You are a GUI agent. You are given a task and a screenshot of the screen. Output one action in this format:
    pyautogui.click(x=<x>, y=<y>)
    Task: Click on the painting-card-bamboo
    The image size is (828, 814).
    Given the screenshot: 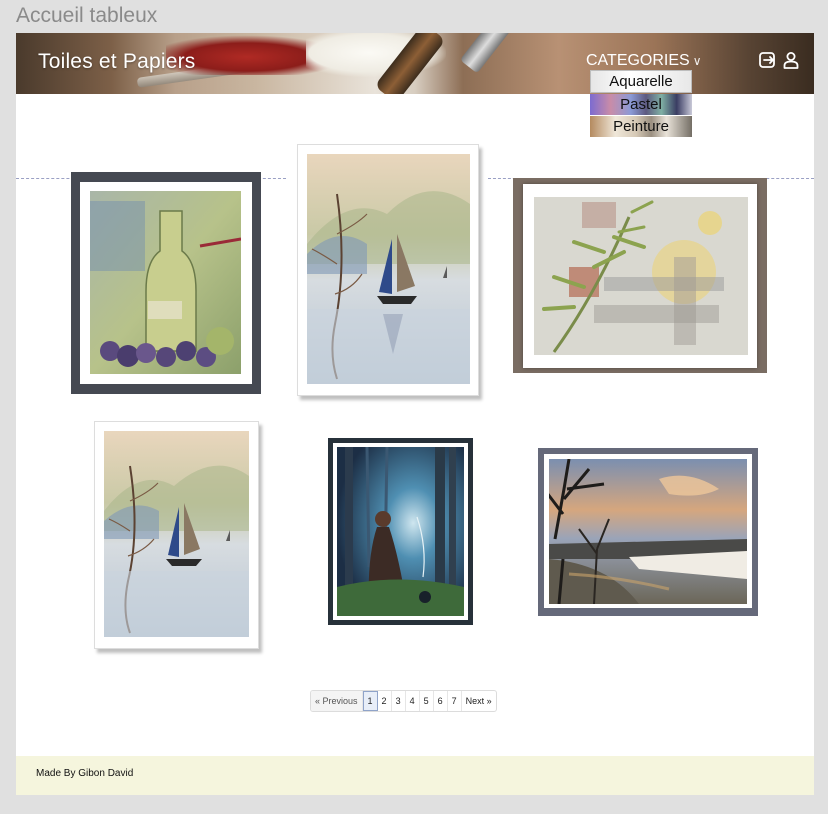 What is the action you would take?
    pyautogui.click(x=640, y=275)
    